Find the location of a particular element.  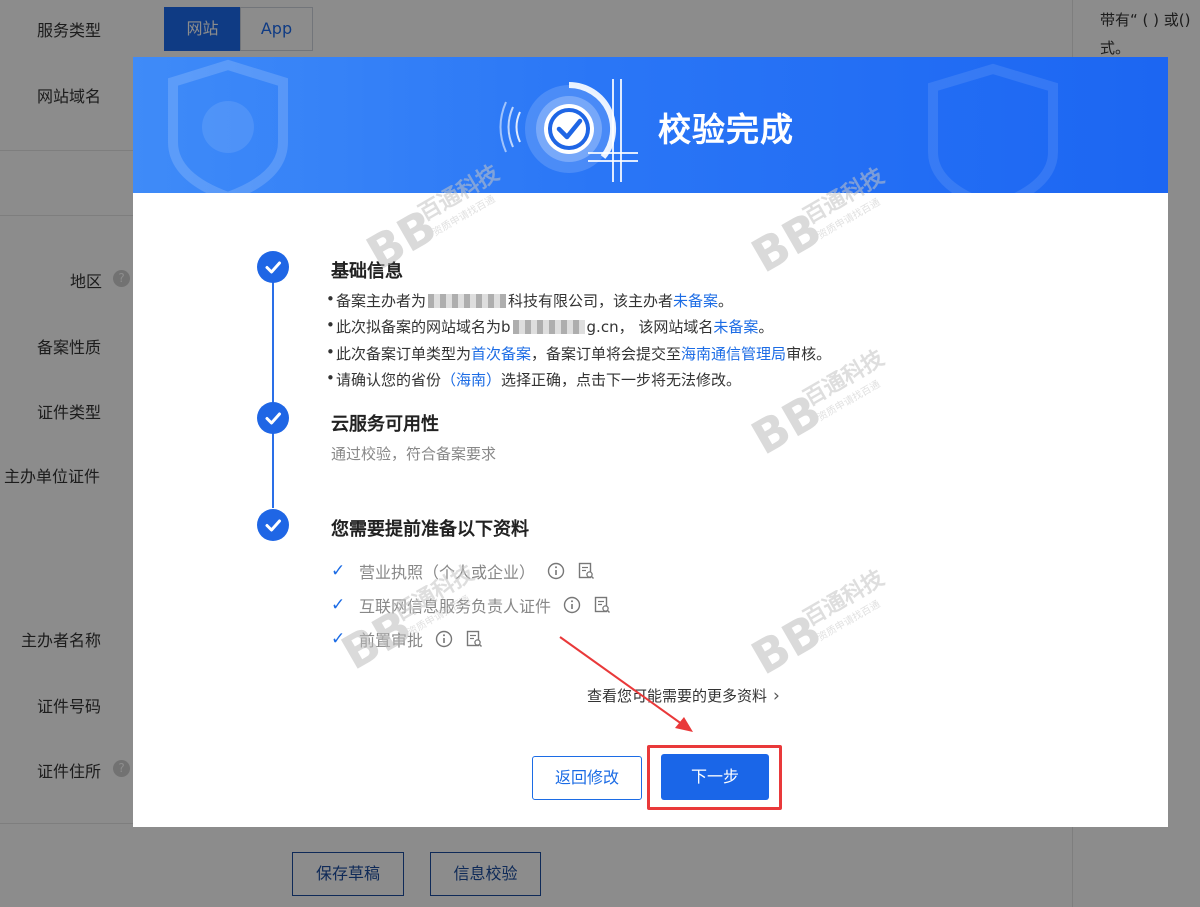

annotation-highlight is located at coordinates (714, 777).